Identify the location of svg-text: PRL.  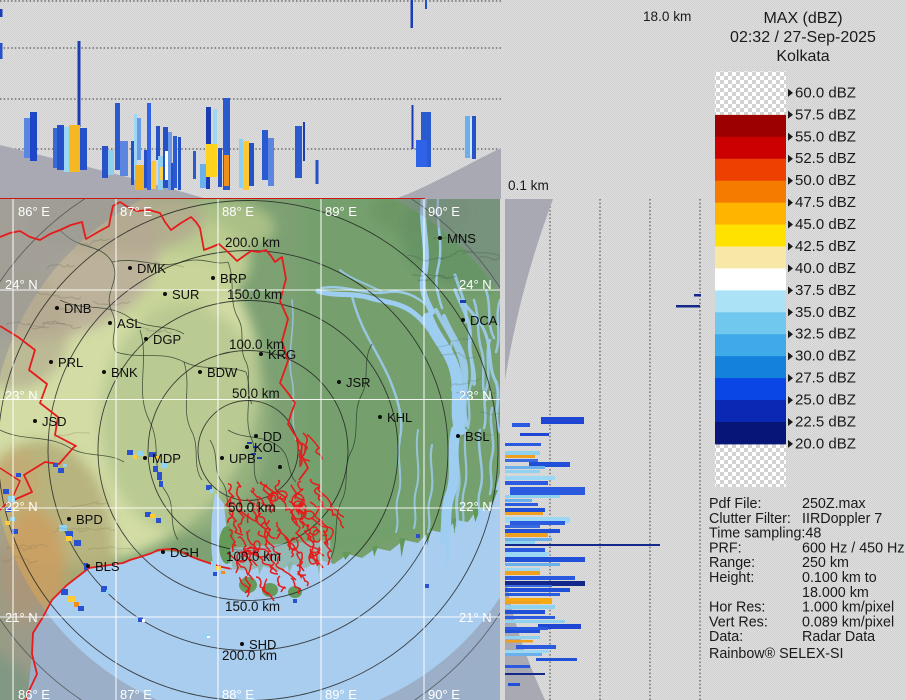
(70, 362).